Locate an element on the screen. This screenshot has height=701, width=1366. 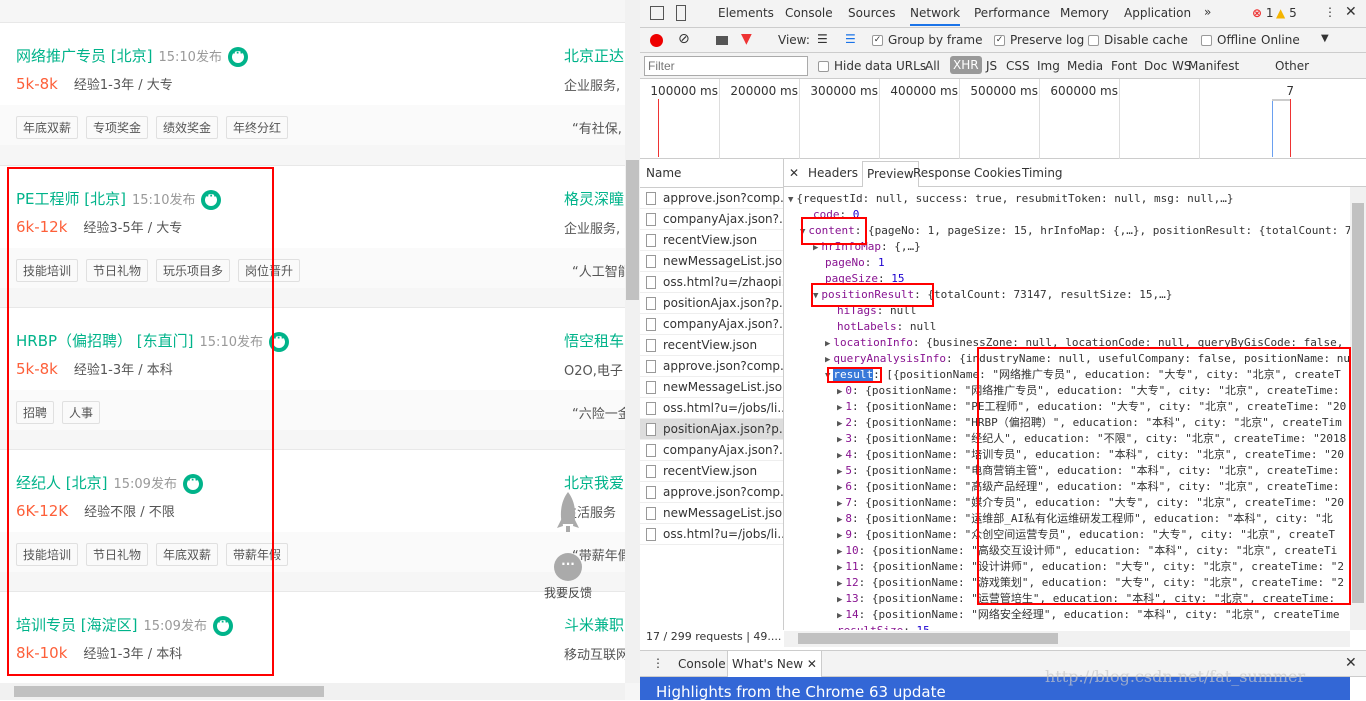
job-title: 网络推广专员 [北京] is located at coordinates (84, 56).